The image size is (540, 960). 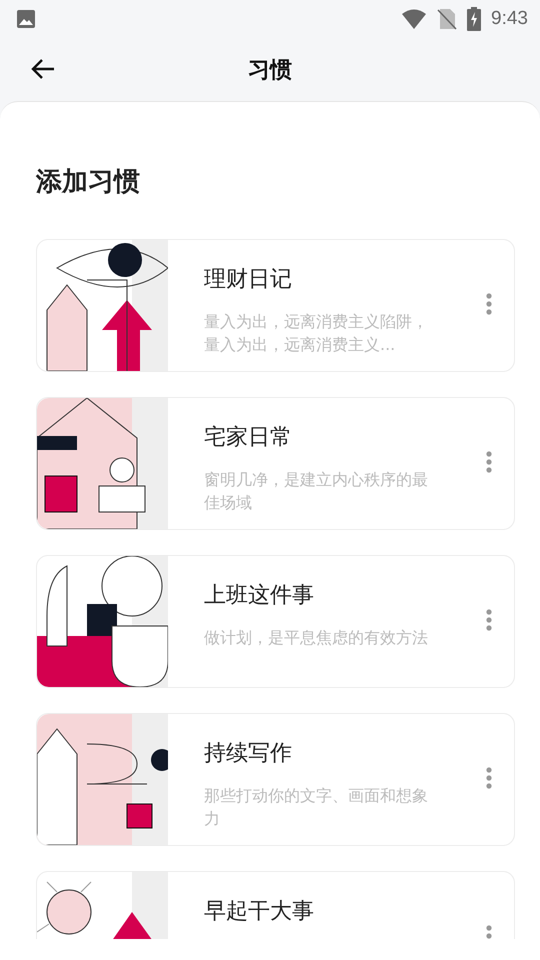 I want to click on toolbar-title: 习惯, so click(x=270, y=70).